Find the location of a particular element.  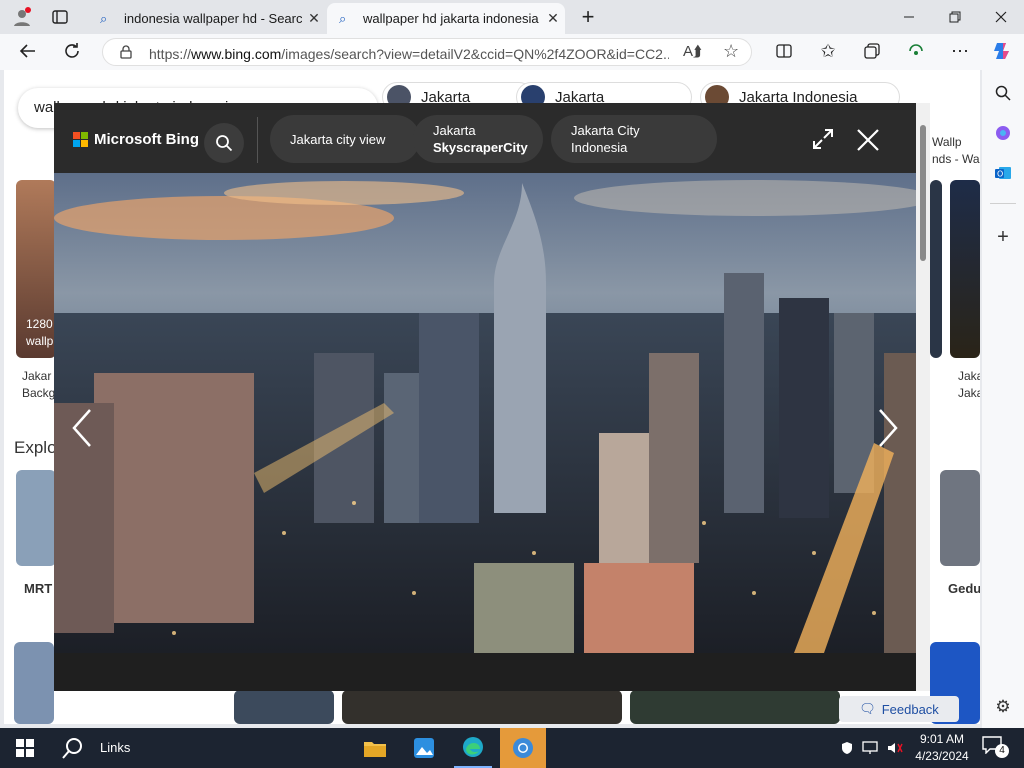

close-window-button is located at coordinates (1001, 17).